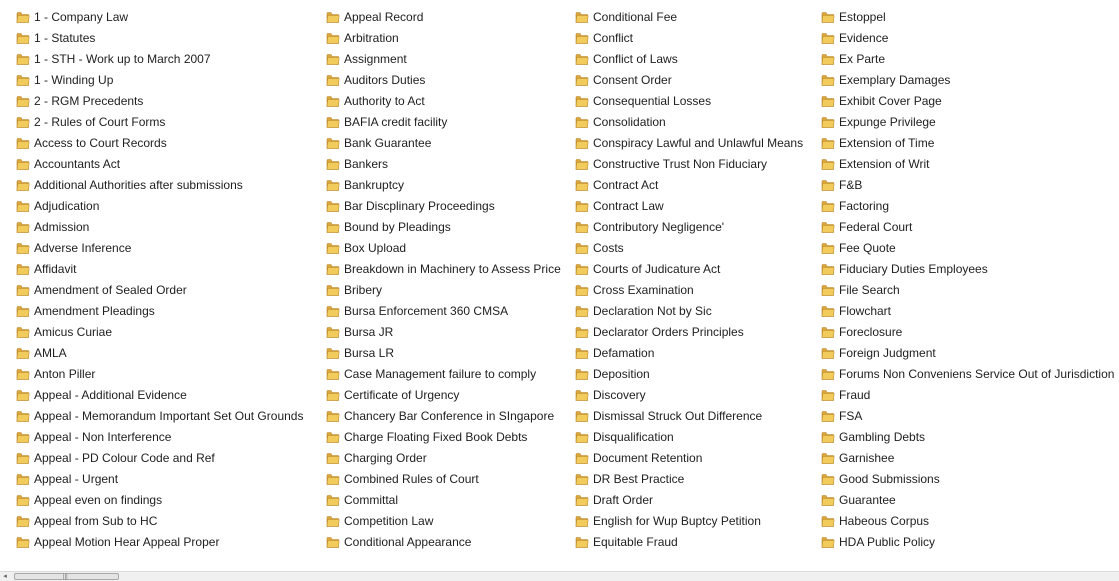 This screenshot has height=581, width=1119. Describe the element at coordinates (689, 79) in the screenshot. I see `folder-item: Consent Order` at that location.